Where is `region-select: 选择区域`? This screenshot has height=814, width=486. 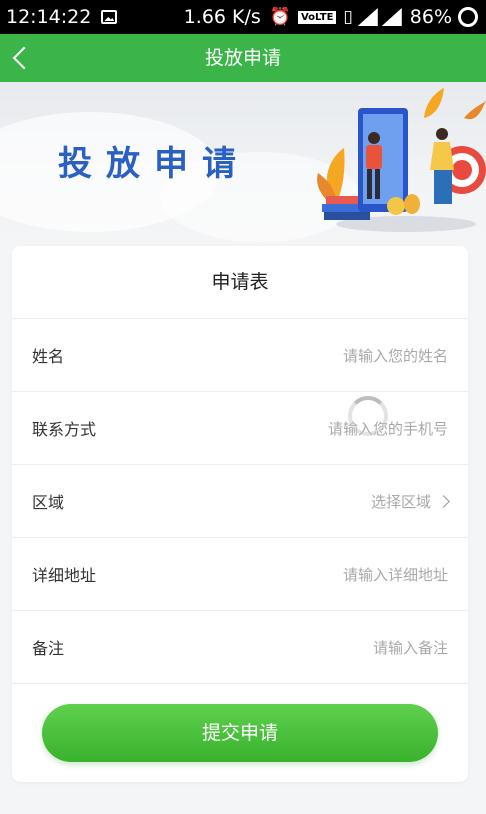 region-select: 选择区域 is located at coordinates (410, 501).